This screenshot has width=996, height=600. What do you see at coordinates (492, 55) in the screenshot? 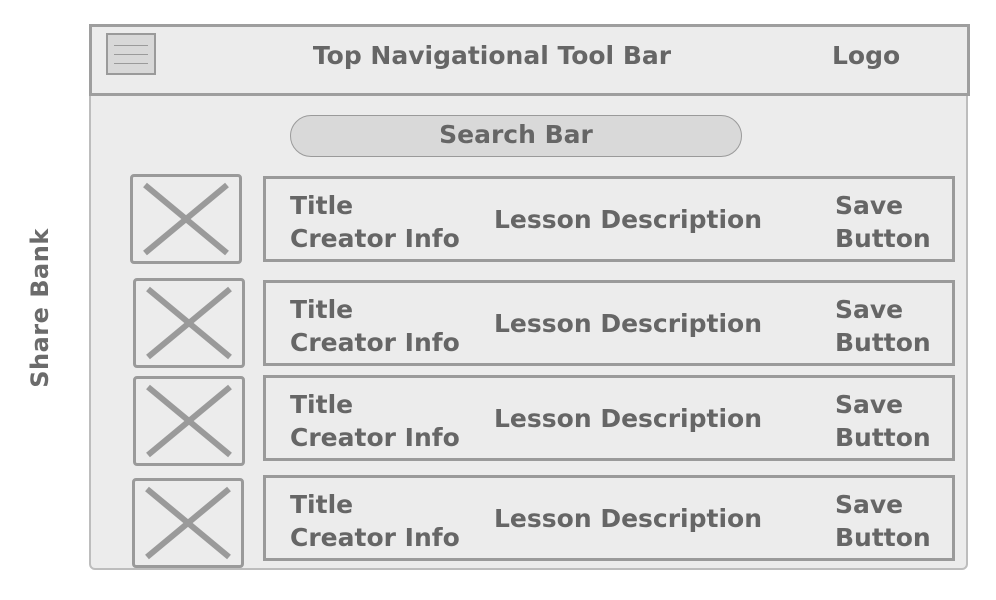
I see `toolbar-title: Top Navigational Tool Bar` at bounding box center [492, 55].